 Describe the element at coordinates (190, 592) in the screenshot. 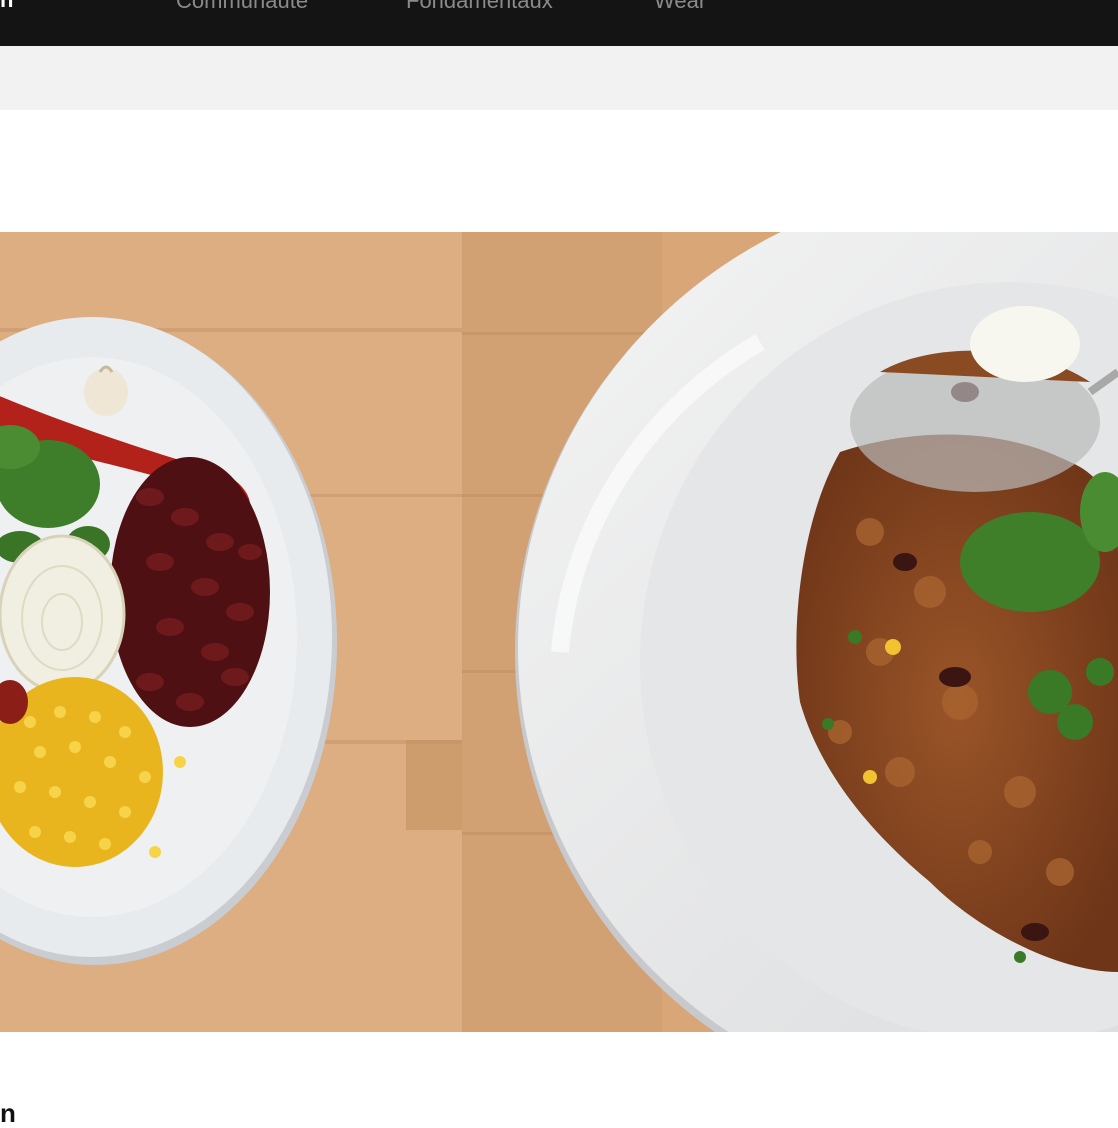

I see `kidney-beans` at that location.